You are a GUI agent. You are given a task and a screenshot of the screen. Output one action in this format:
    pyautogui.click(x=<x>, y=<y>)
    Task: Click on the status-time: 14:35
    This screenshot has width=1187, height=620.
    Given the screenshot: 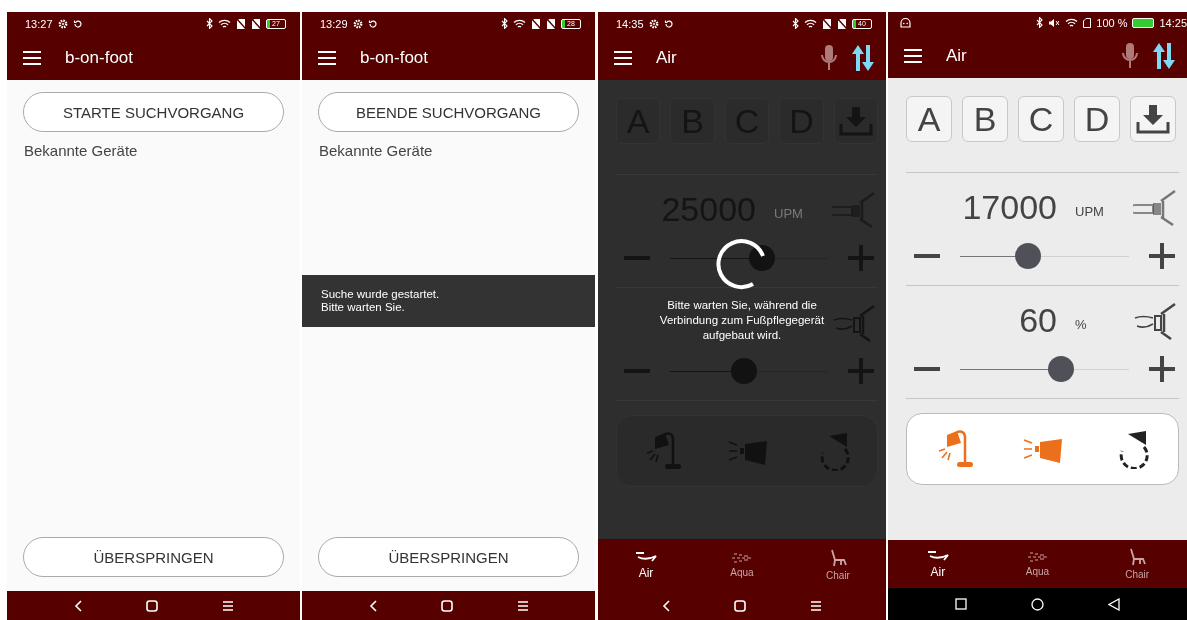 What is the action you would take?
    pyautogui.click(x=630, y=23)
    